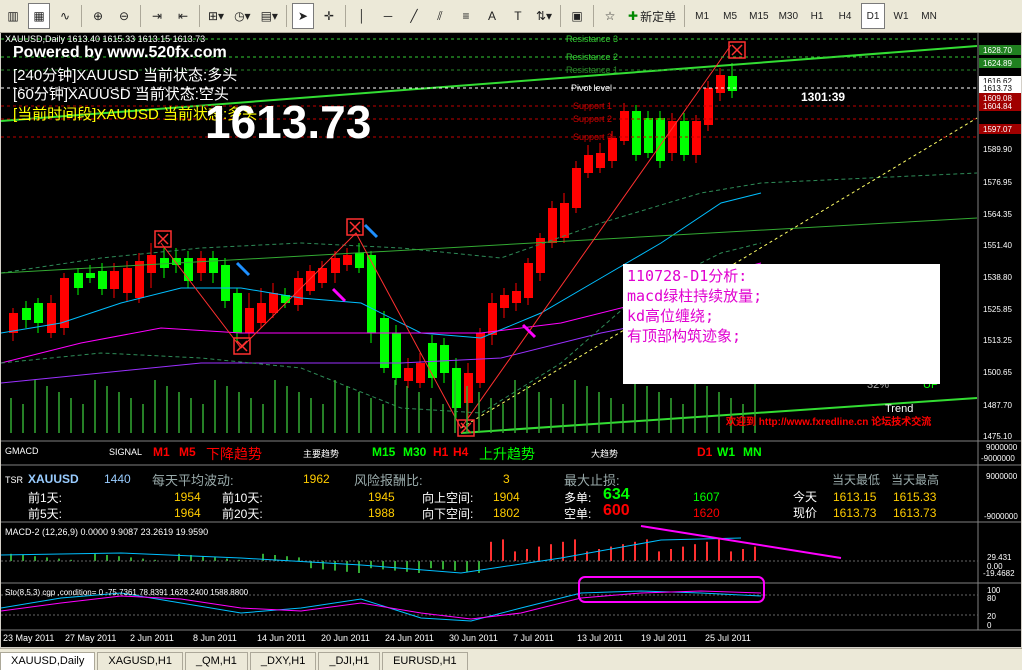  I want to click on date-1: 23 May 2011, so click(29, 638).